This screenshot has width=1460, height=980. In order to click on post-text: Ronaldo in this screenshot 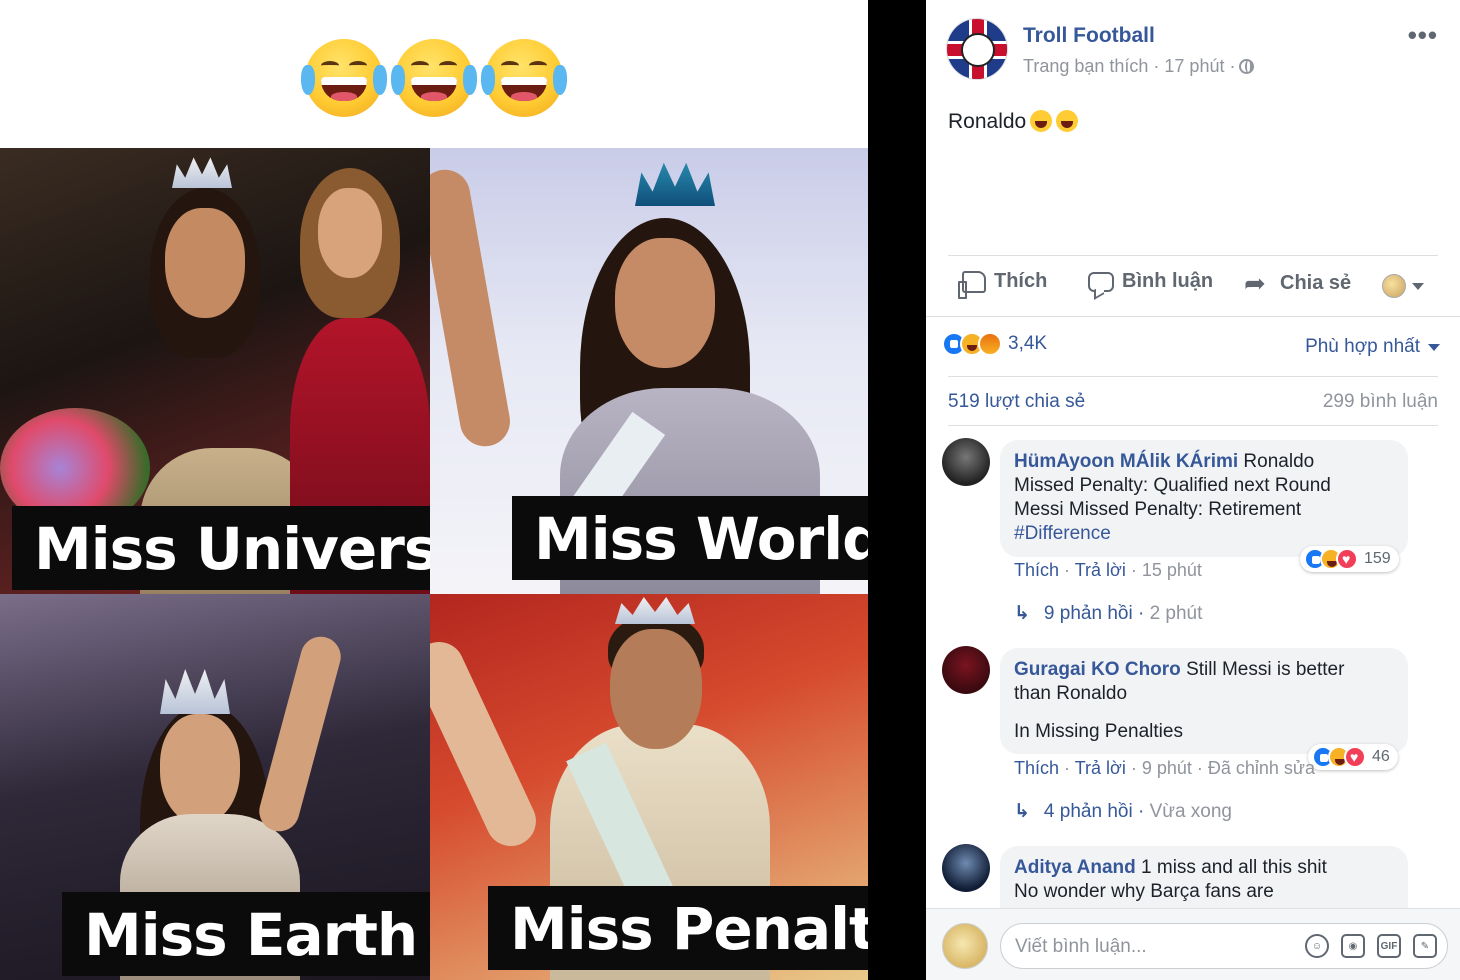, I will do `click(1013, 122)`.